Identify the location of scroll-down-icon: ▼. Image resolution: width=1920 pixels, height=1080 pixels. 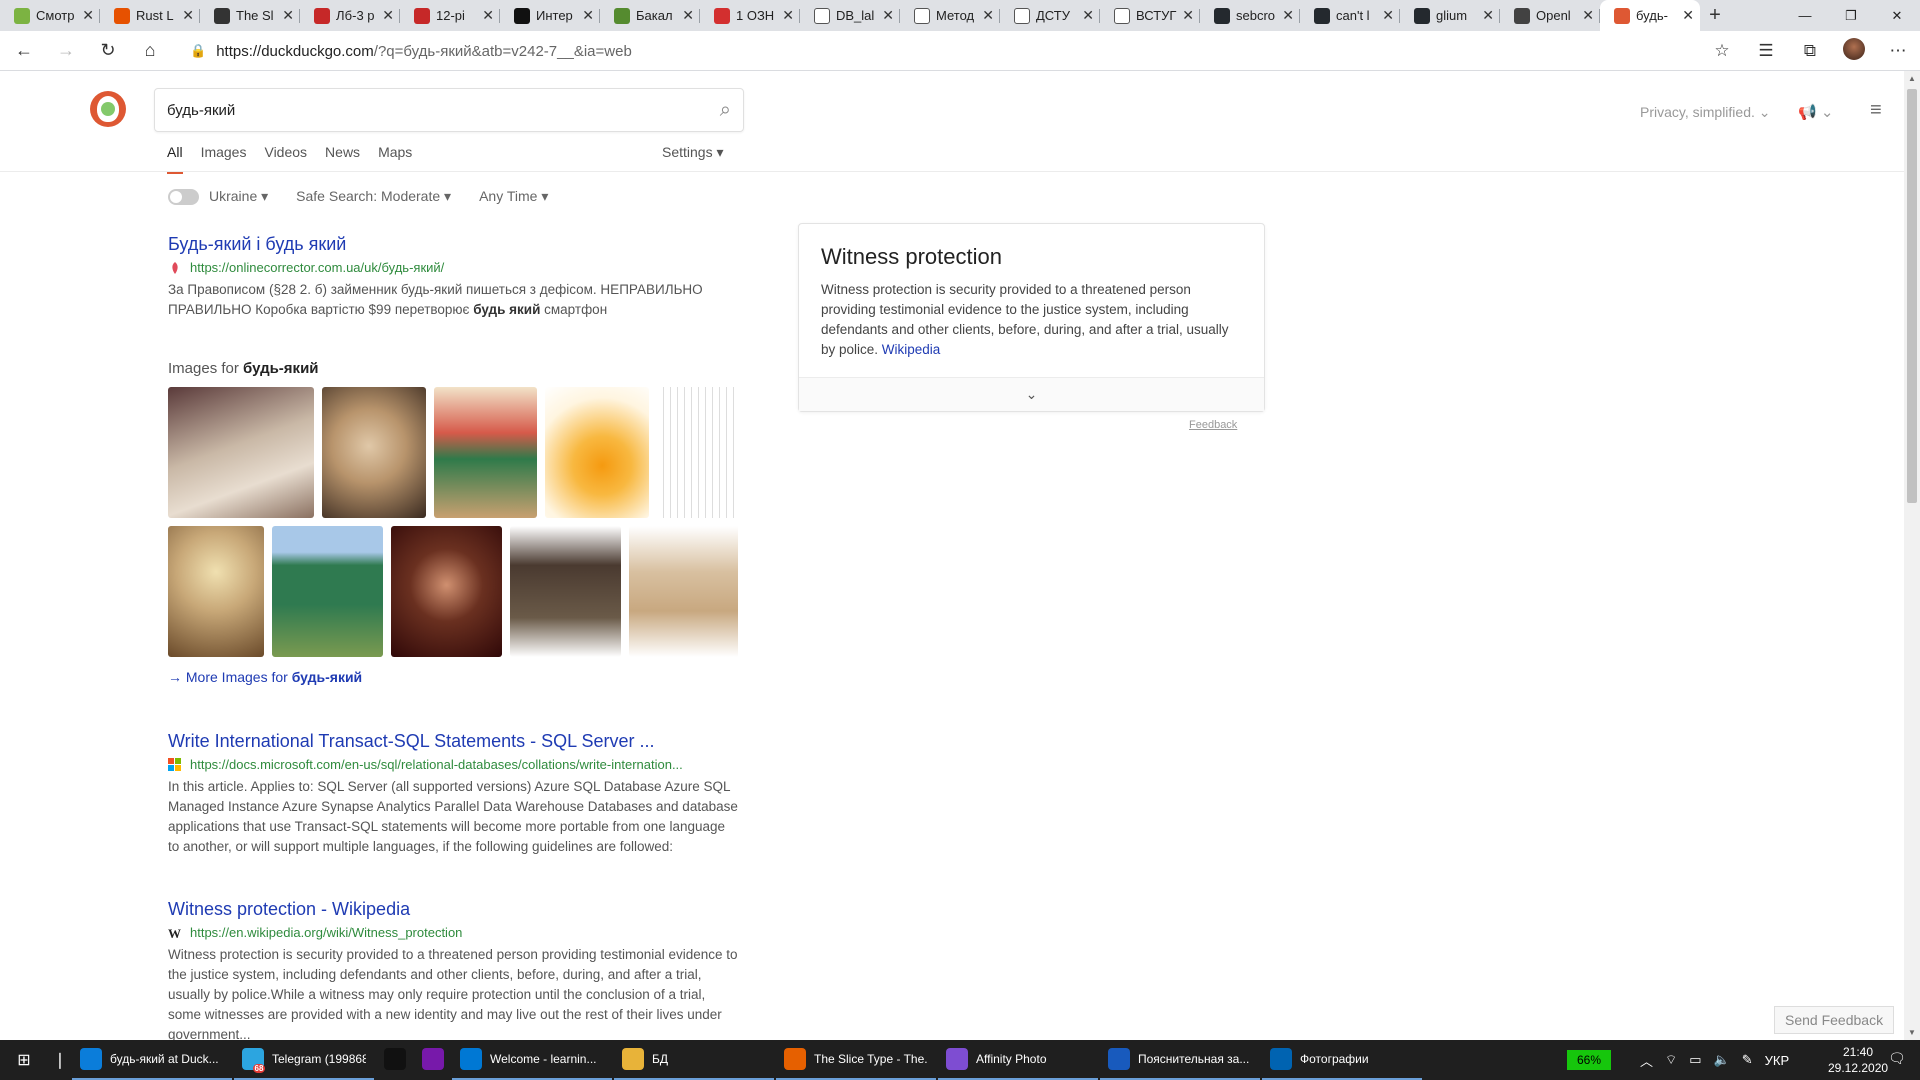
(1912, 1033).